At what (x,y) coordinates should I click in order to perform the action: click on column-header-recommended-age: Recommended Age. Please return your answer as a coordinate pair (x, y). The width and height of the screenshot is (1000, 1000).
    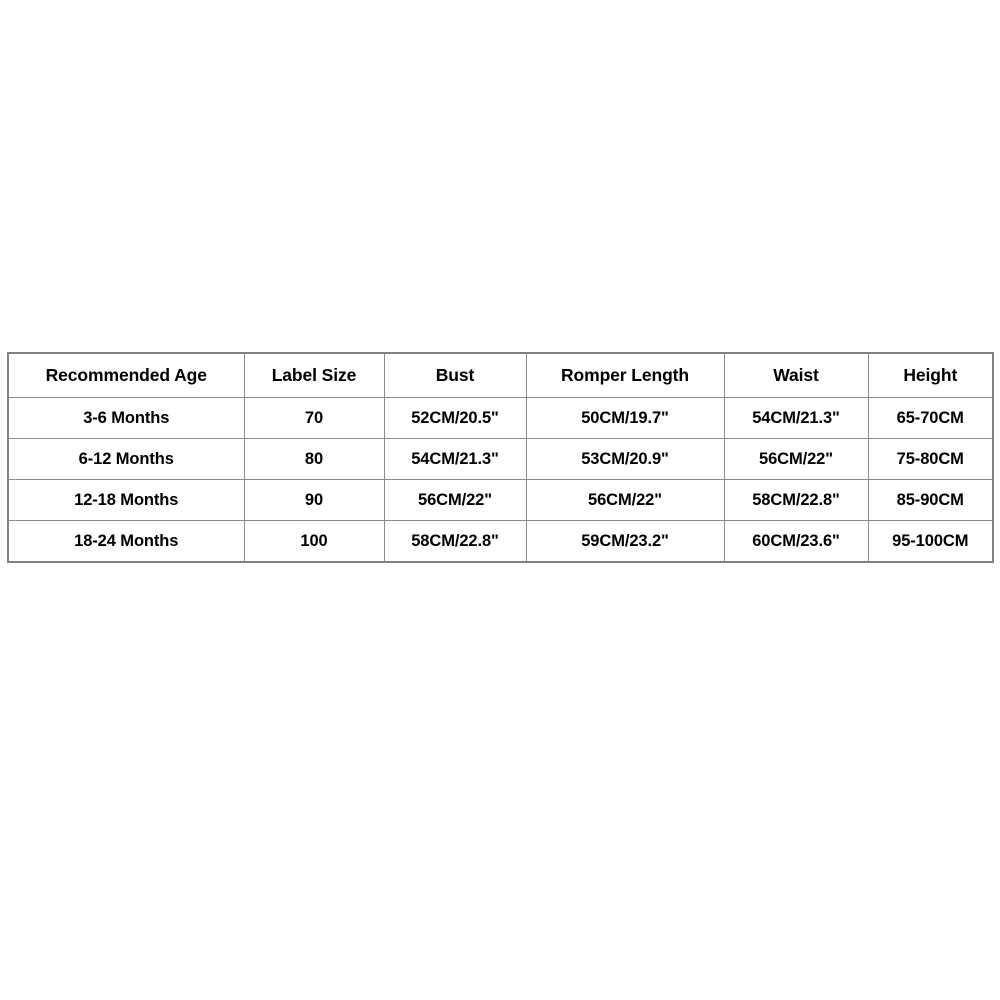
    Looking at the image, I should click on (126, 375).